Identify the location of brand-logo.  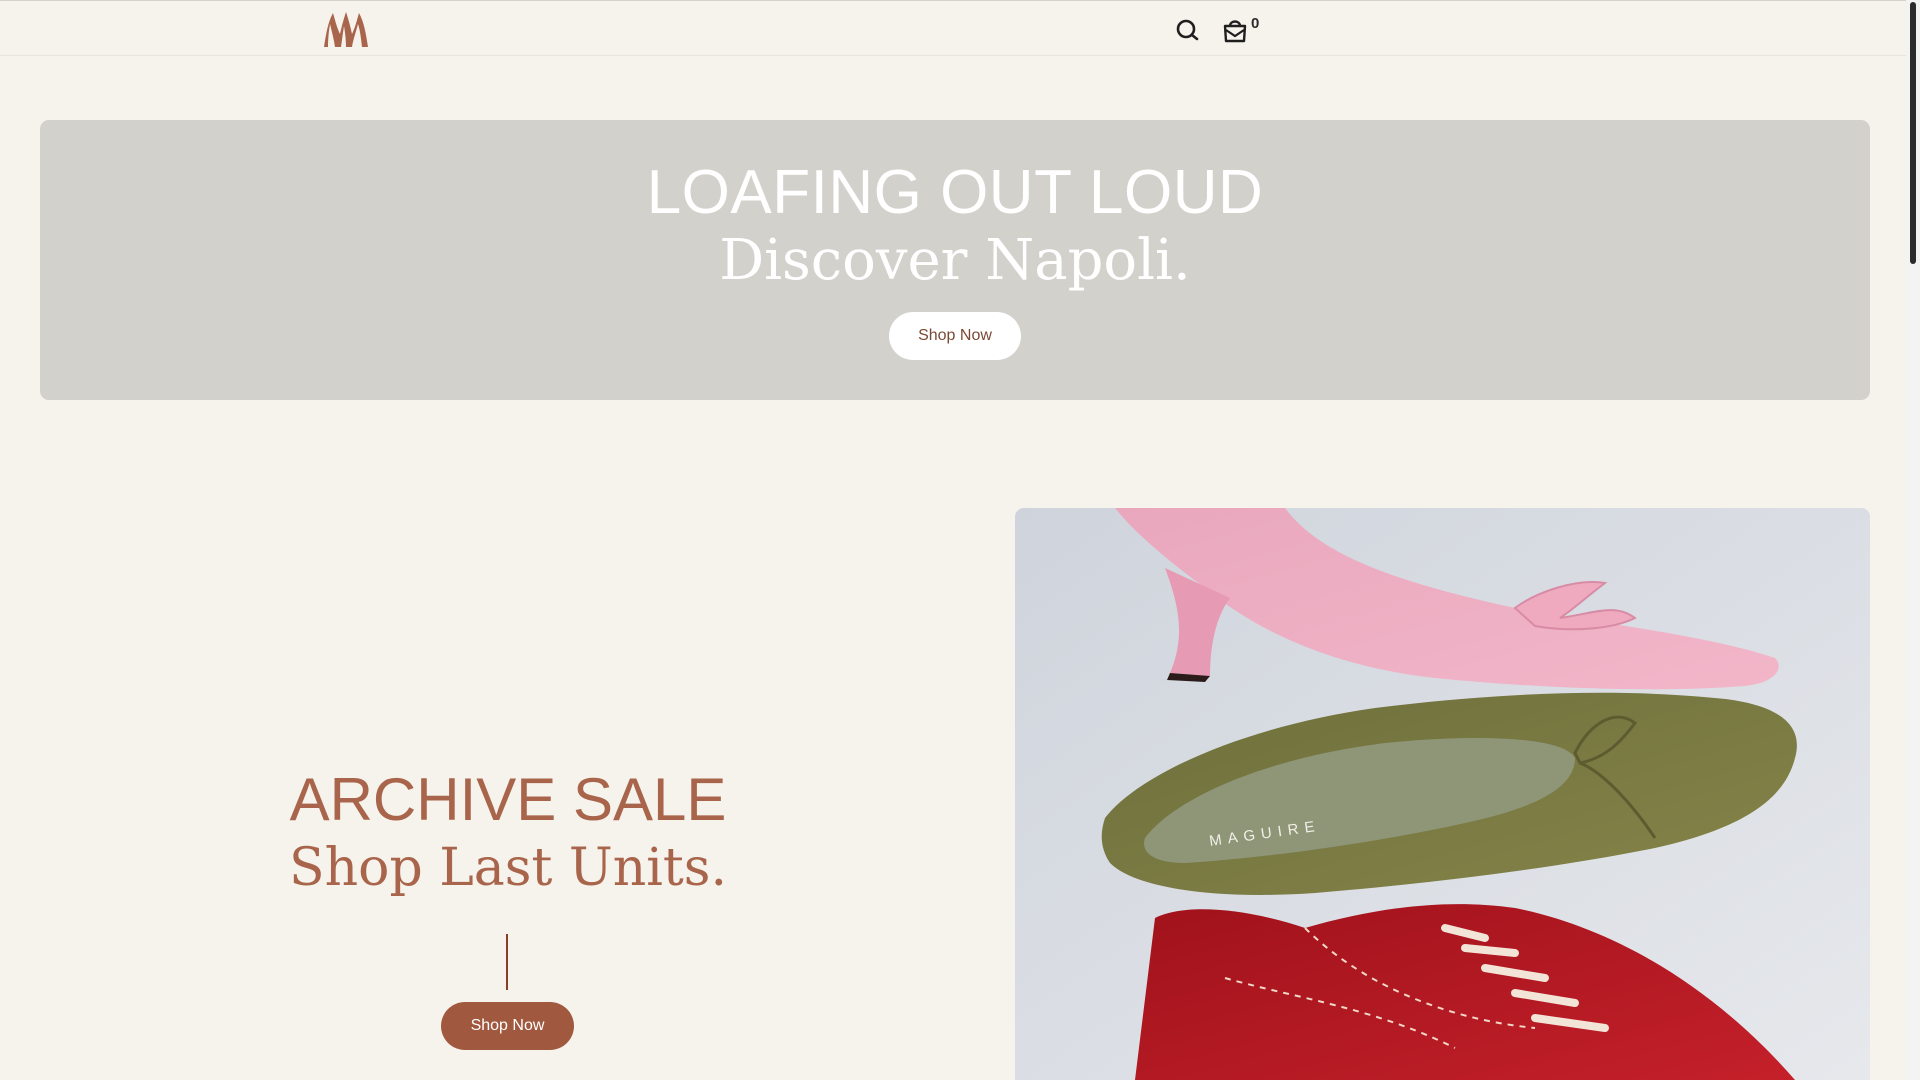
(346, 29).